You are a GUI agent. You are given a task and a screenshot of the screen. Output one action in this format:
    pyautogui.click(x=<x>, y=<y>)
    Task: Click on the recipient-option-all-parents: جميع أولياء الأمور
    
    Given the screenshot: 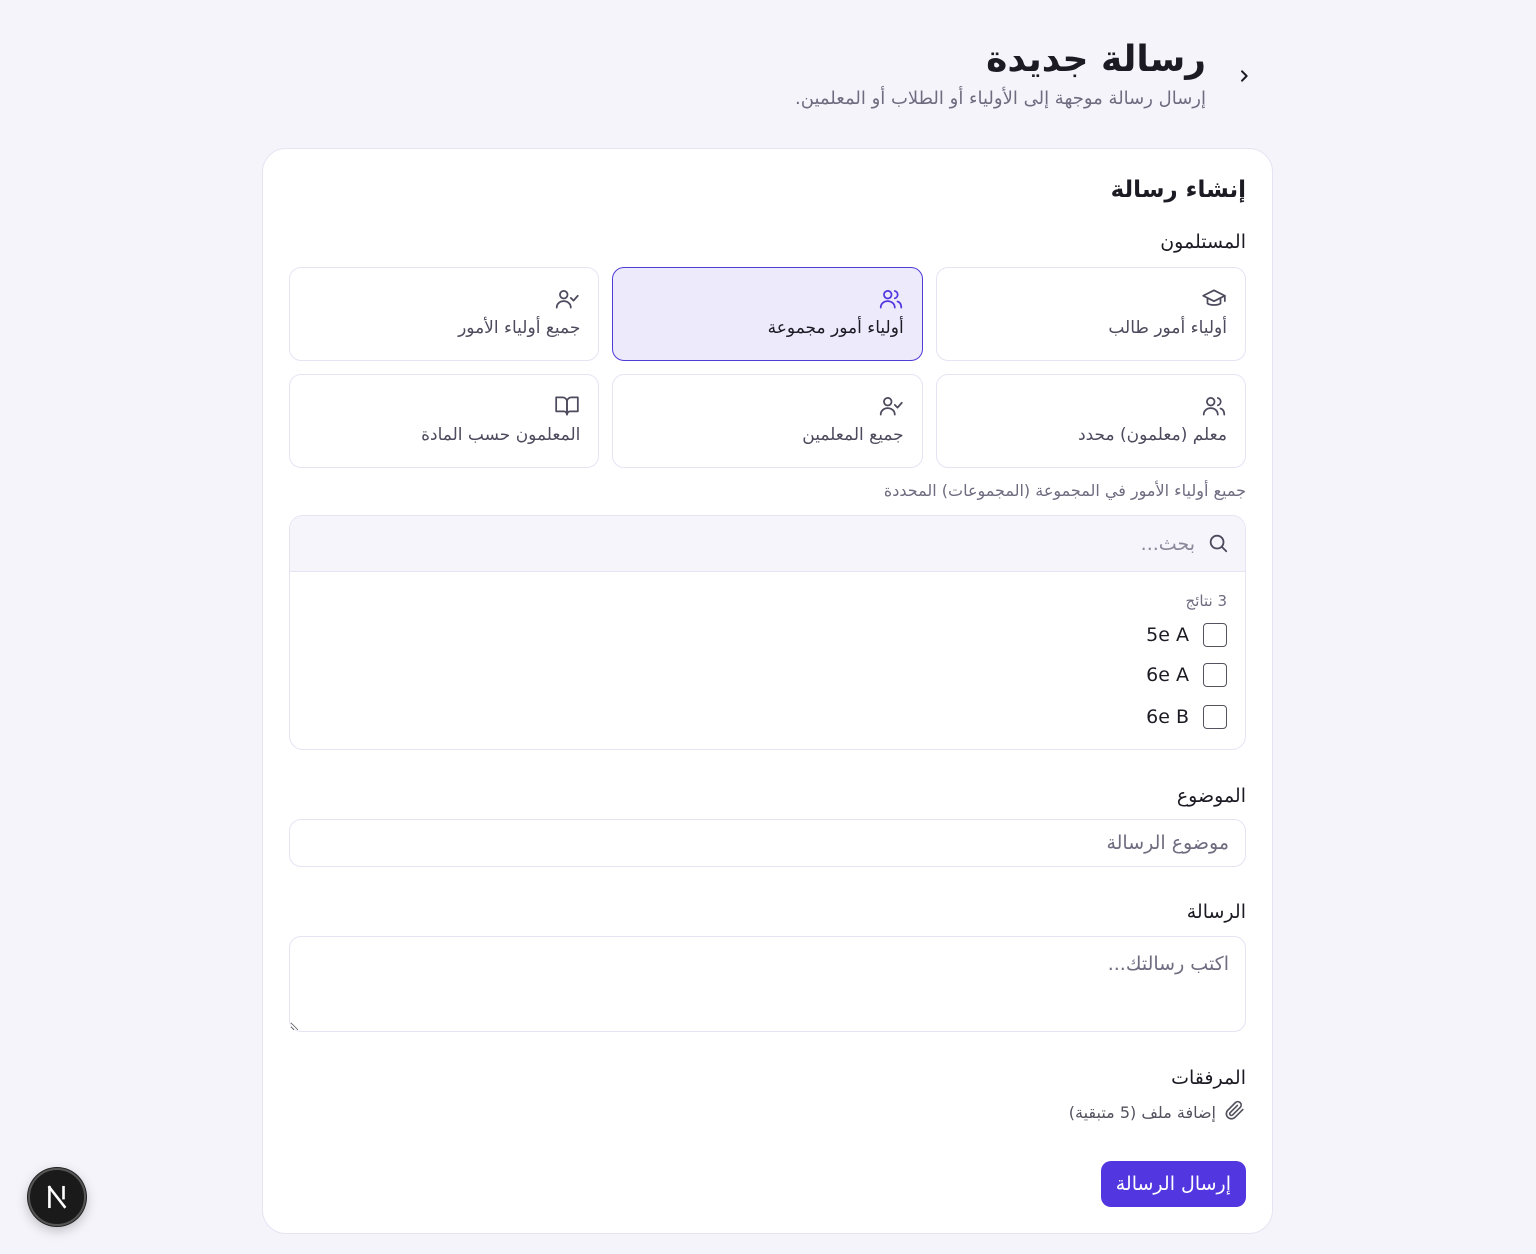 What is the action you would take?
    pyautogui.click(x=444, y=314)
    